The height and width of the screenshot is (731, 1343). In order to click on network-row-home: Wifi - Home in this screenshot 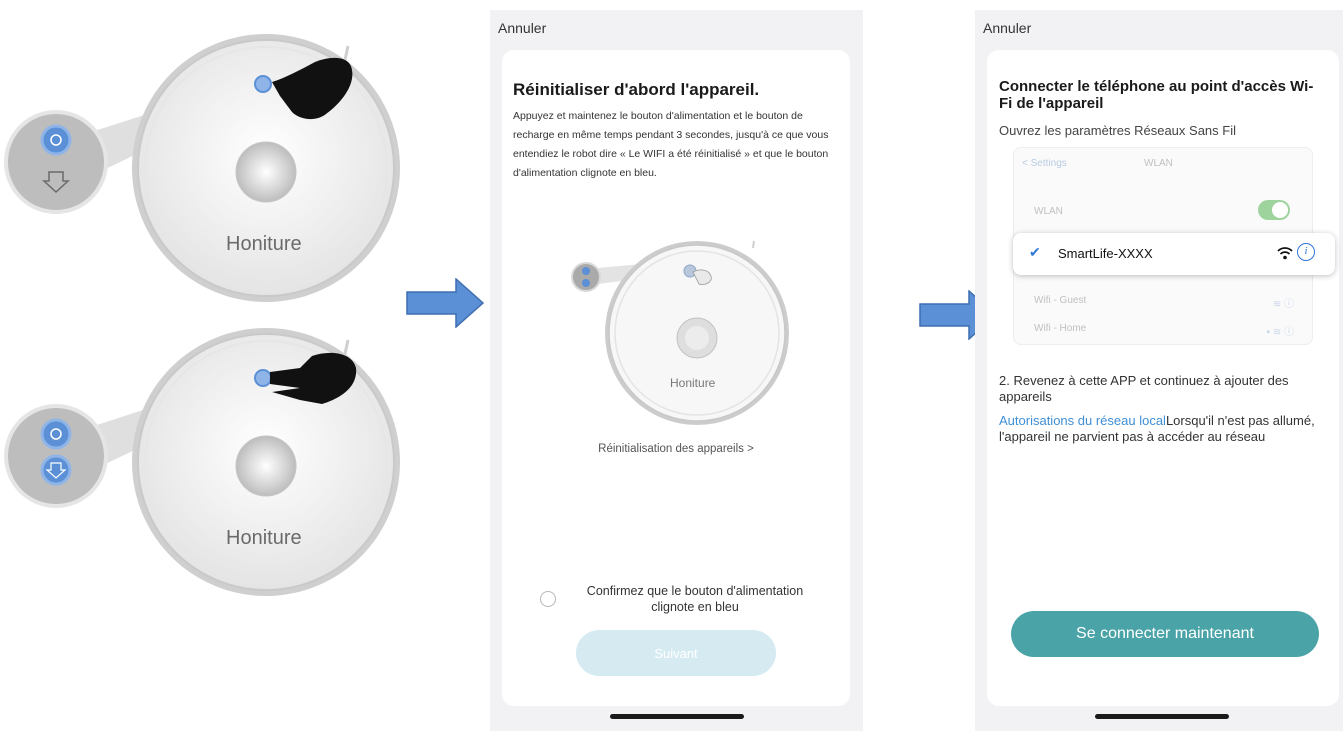, I will do `click(1060, 328)`.